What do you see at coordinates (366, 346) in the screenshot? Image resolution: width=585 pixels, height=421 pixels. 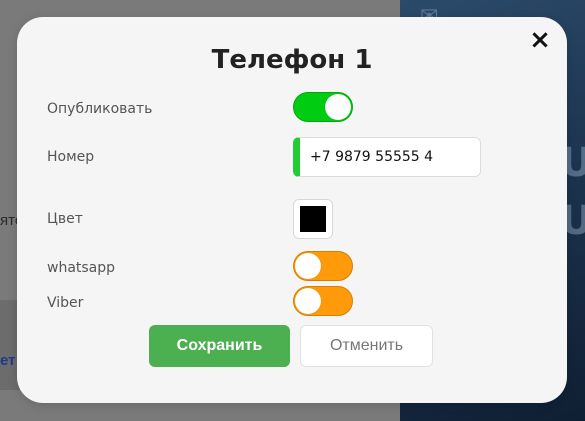 I see `cancel-button: Отменить` at bounding box center [366, 346].